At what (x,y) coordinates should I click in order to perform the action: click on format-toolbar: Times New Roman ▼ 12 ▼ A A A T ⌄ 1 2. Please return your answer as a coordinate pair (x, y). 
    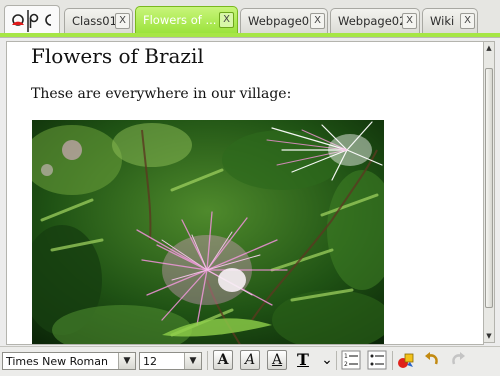
    Looking at the image, I should click on (250, 361).